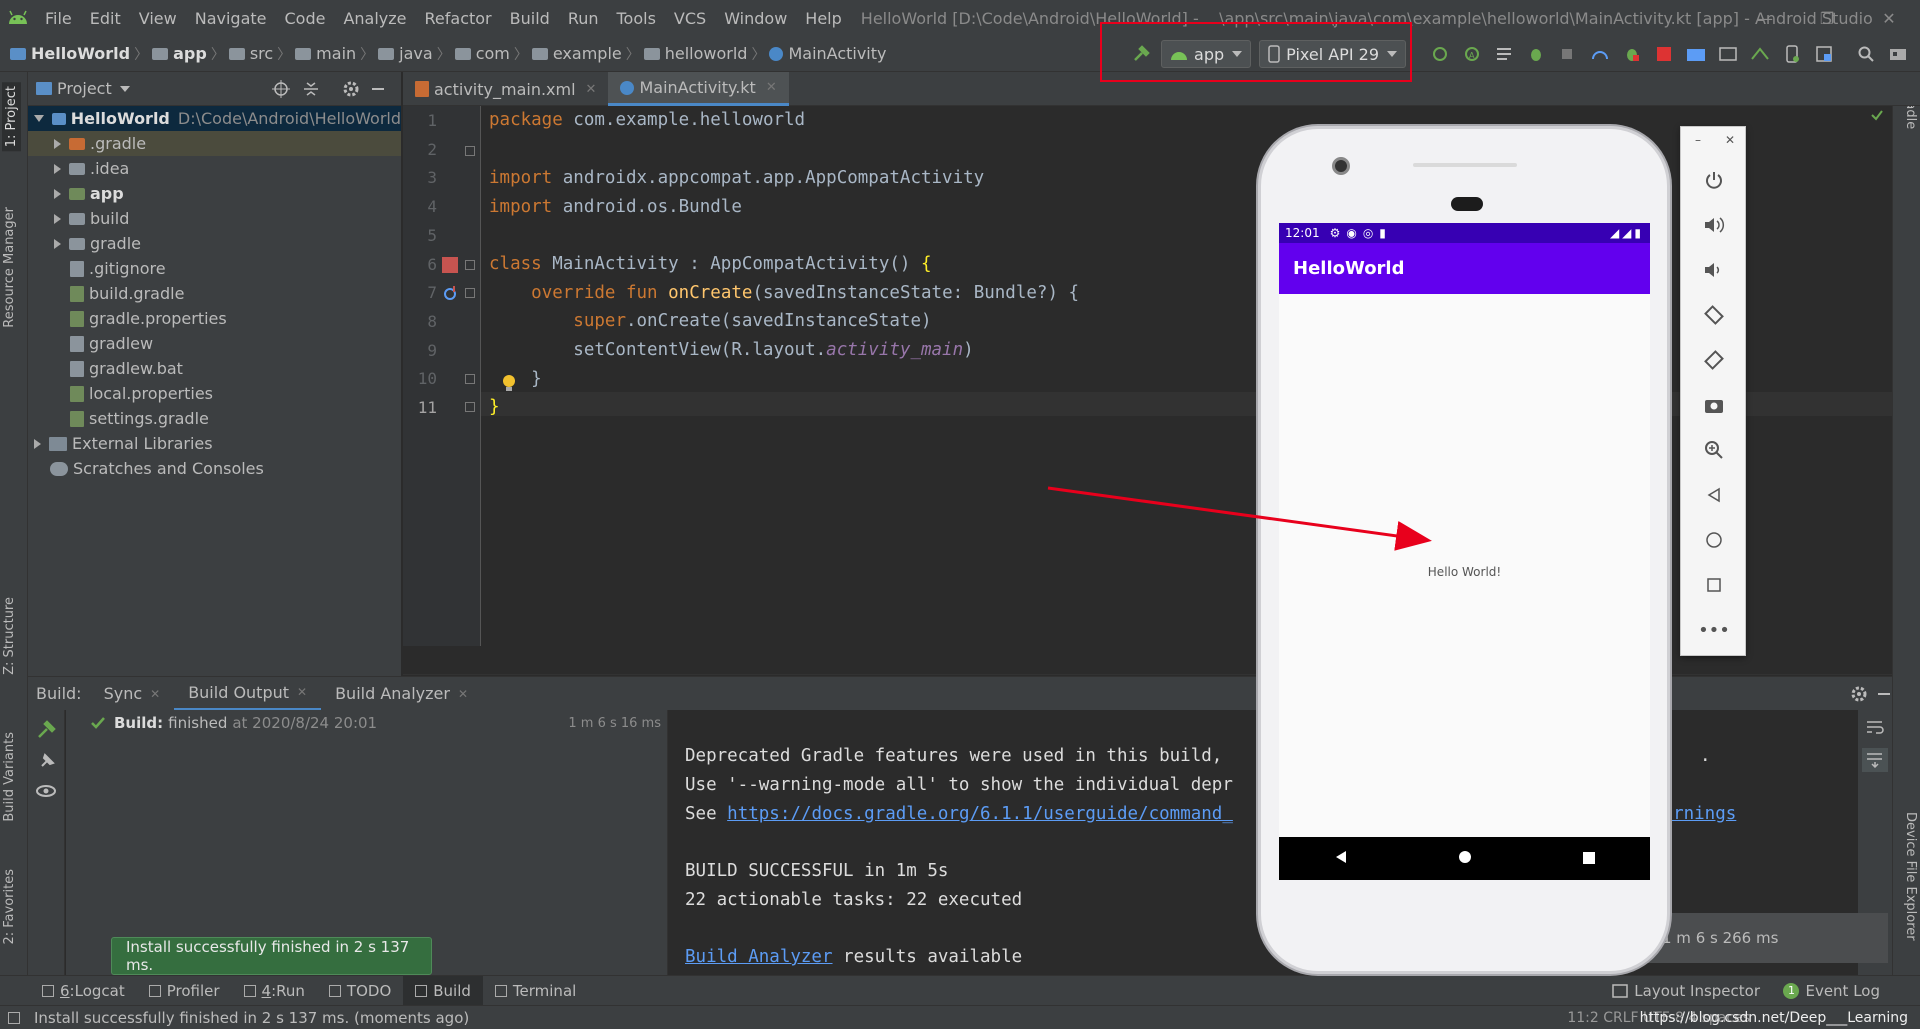  Describe the element at coordinates (1831, 991) in the screenshot. I see `event-log-tab: 1 Event Log` at that location.